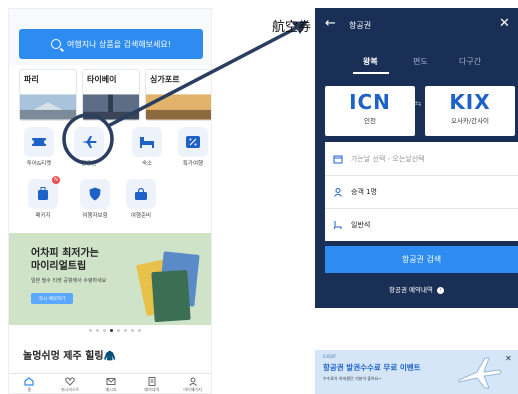 The width and height of the screenshot is (518, 394). I want to click on event-eyebrow: EVENT, so click(330, 356).